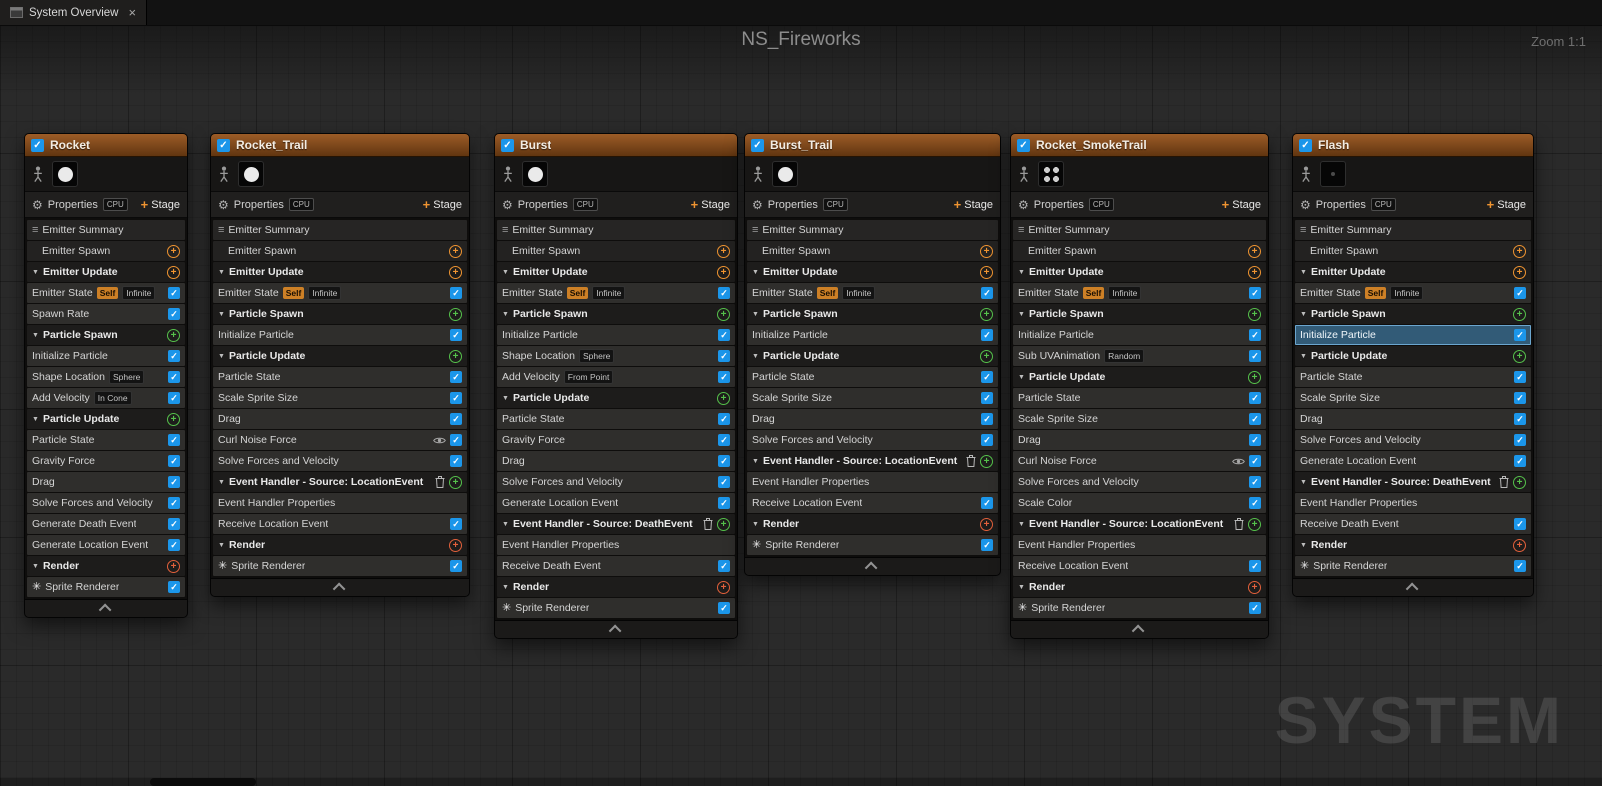 This screenshot has height=786, width=1602. What do you see at coordinates (1413, 503) in the screenshot?
I see `module-row: Event Handler Properties` at bounding box center [1413, 503].